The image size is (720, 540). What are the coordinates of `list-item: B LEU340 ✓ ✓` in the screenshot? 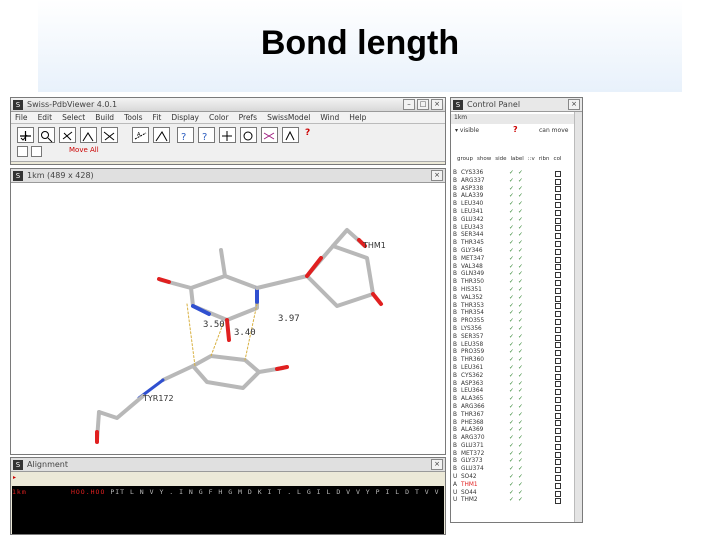 It's located at (517, 205).